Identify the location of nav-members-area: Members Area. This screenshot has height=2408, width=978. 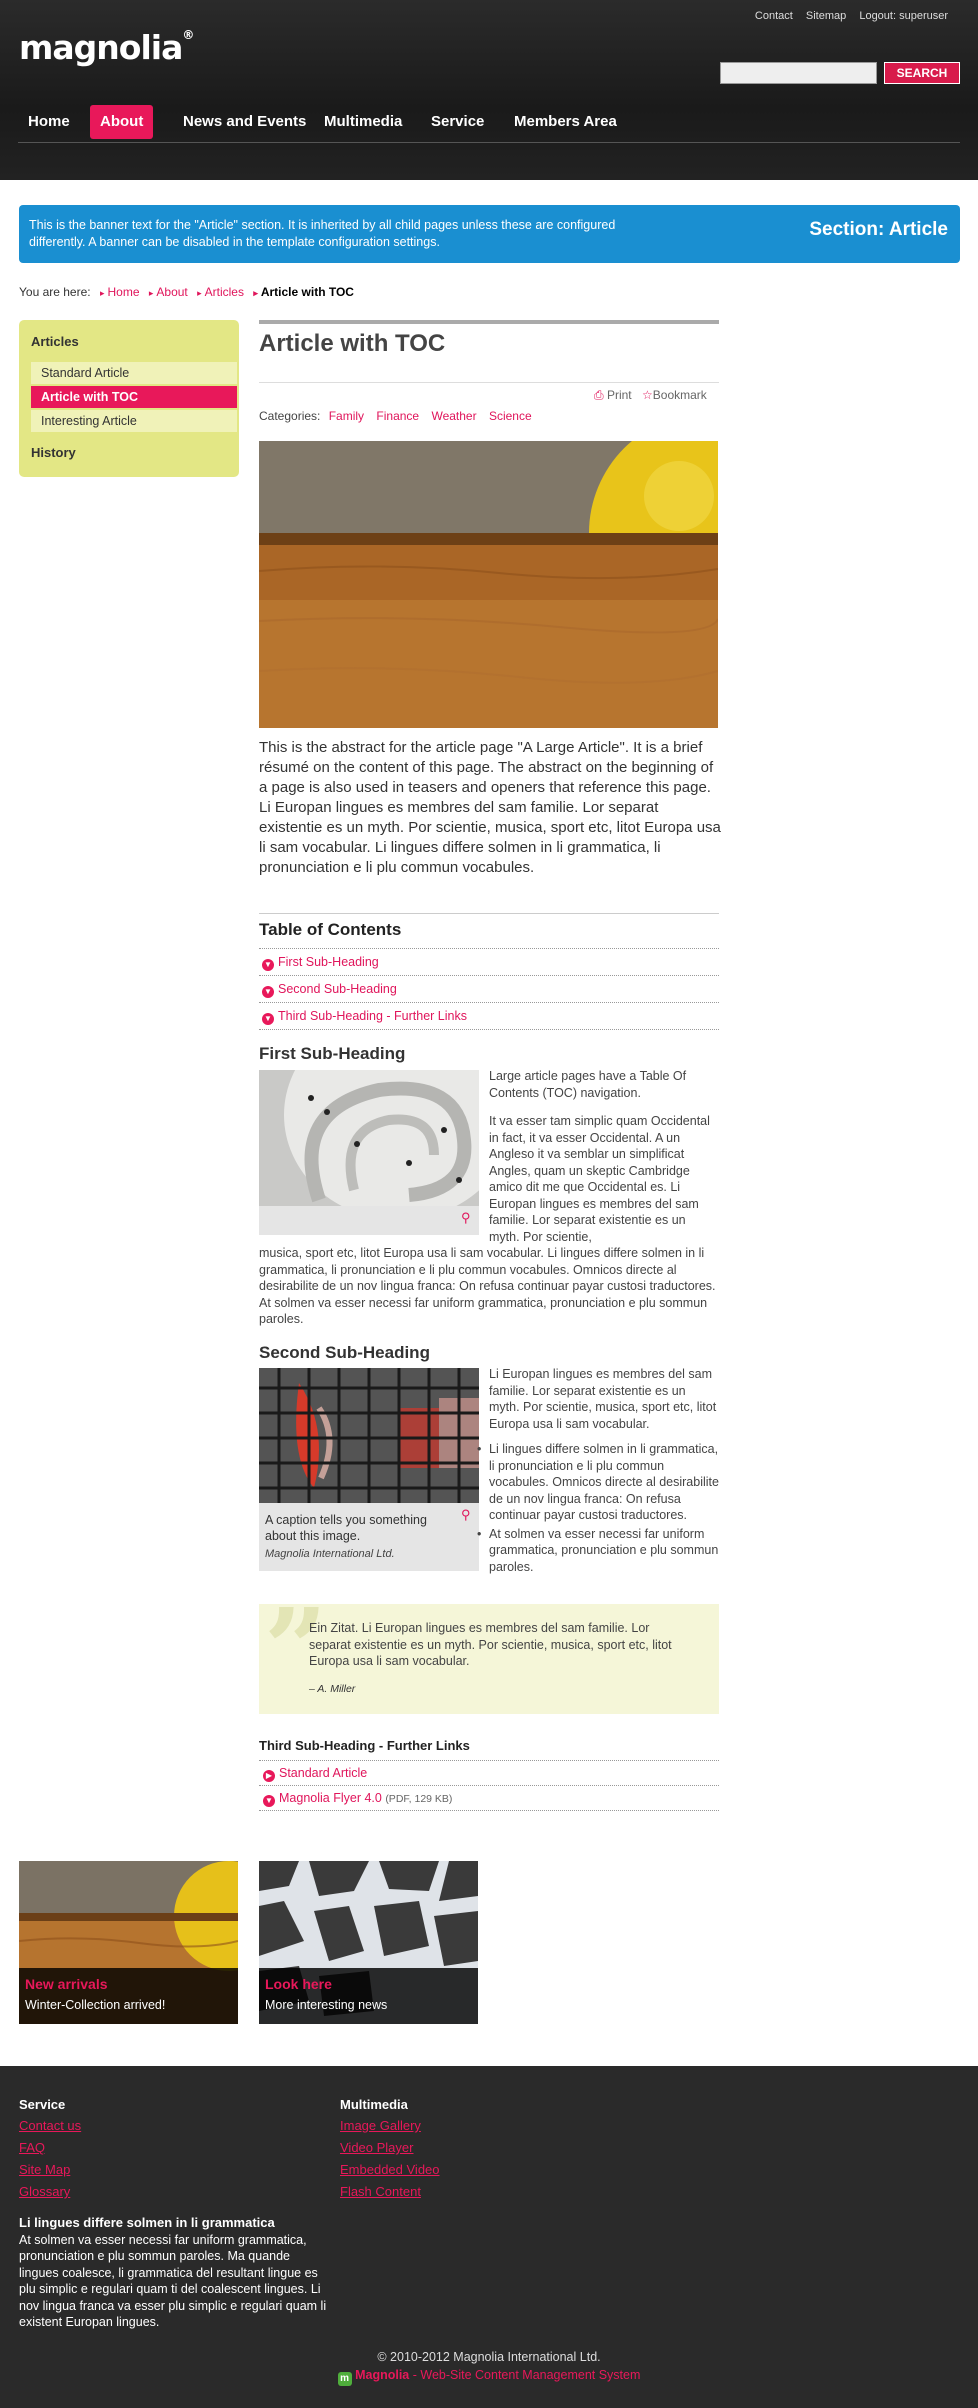
(565, 122).